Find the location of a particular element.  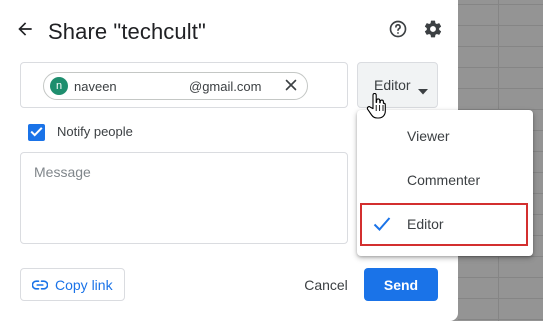

help-button is located at coordinates (398, 31).